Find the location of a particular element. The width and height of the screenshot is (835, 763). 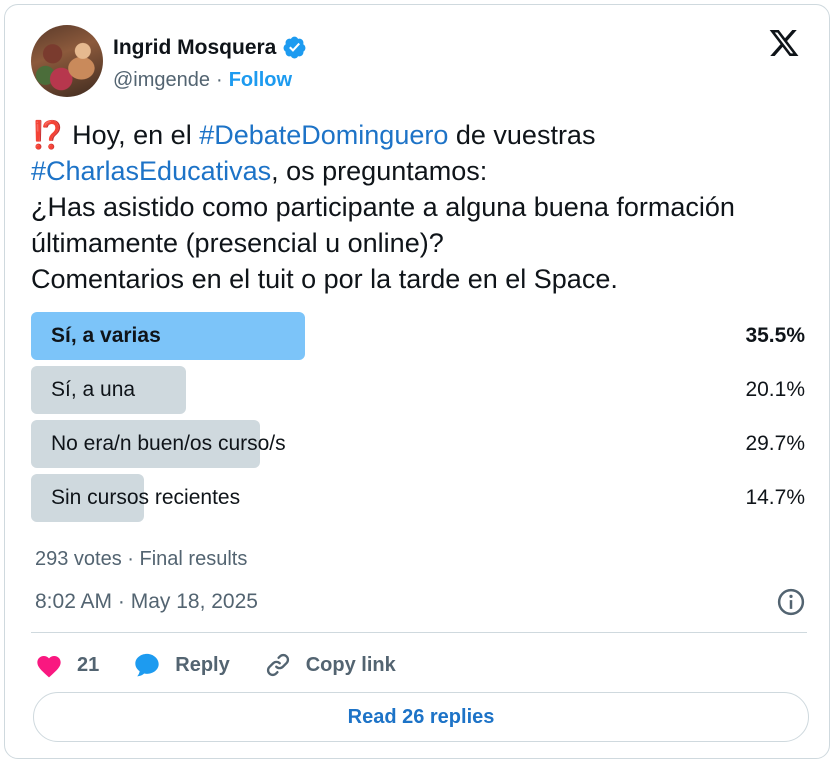

poll-option-percent: 35.5% is located at coordinates (775, 335).